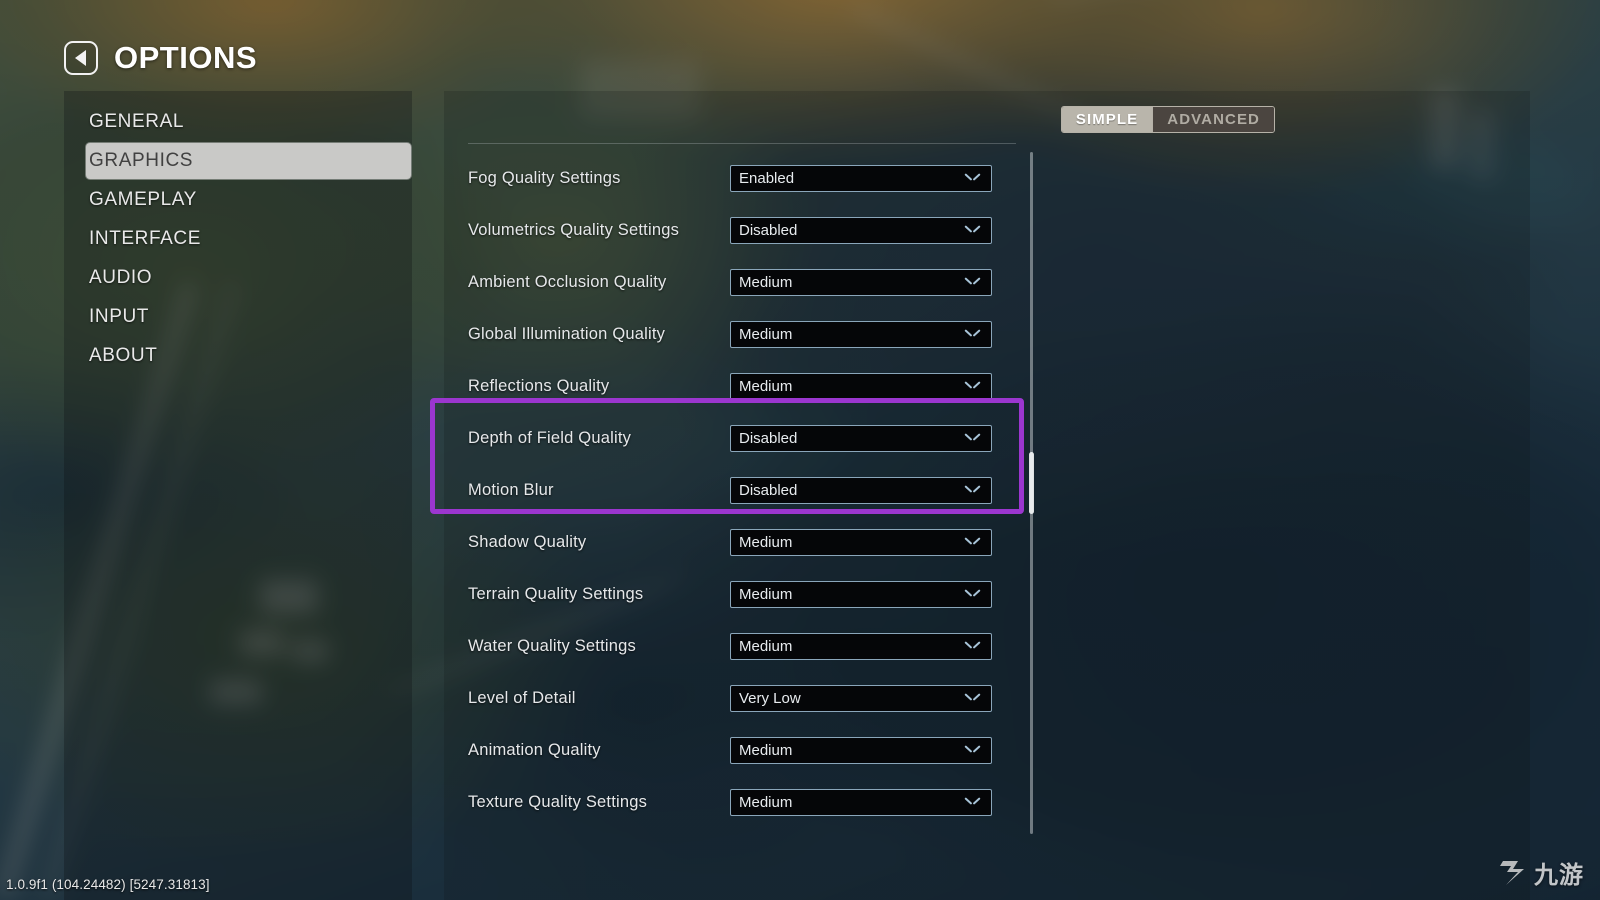 The width and height of the screenshot is (1600, 900). I want to click on setting-row-animation-quality: Animation Quality Medium, so click(753, 750).